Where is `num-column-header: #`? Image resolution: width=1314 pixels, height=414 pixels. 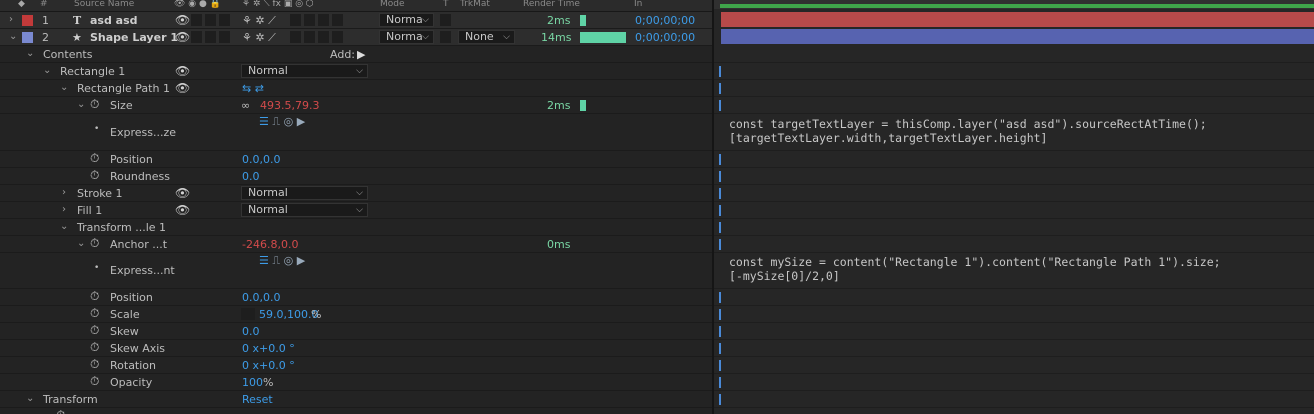 num-column-header: # is located at coordinates (44, 4).